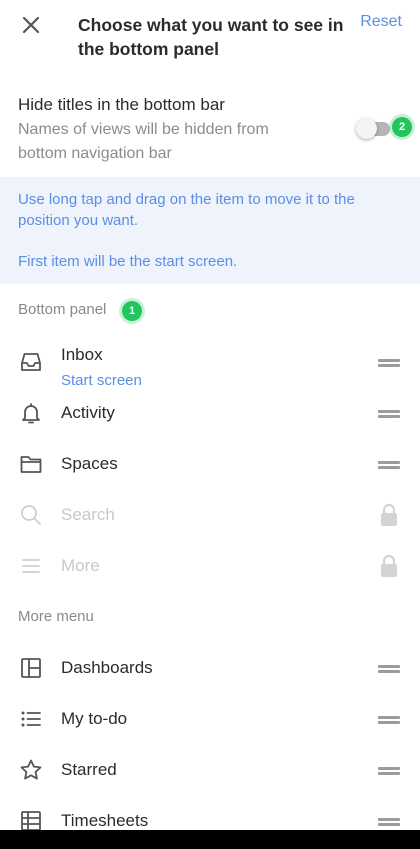 Image resolution: width=420 pixels, height=849 pixels. What do you see at coordinates (402, 127) in the screenshot?
I see `step-badge-2: 2` at bounding box center [402, 127].